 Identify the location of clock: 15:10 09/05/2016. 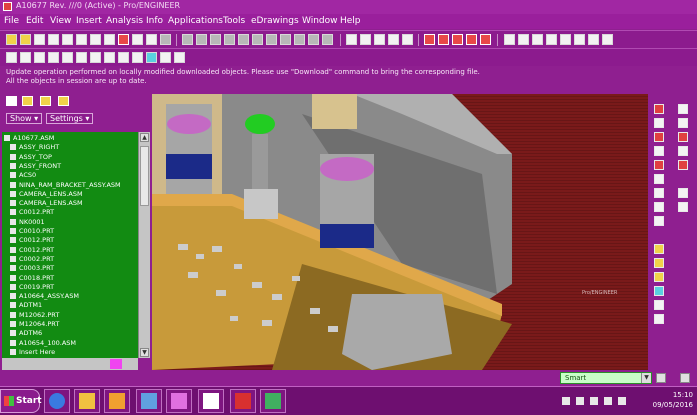
(673, 400).